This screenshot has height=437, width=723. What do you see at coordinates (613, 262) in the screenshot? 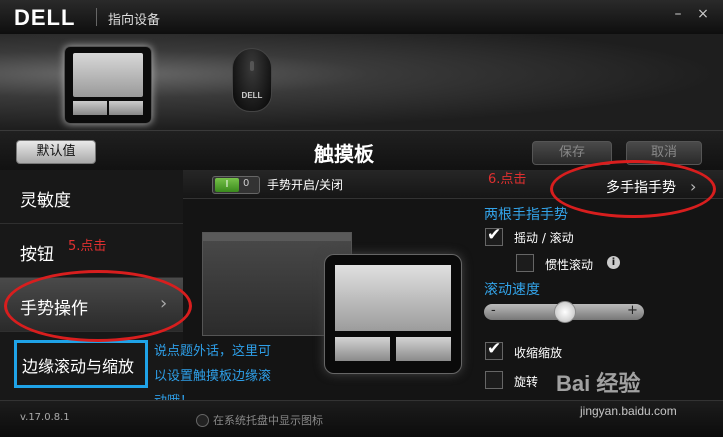
I see `info-icon: i` at bounding box center [613, 262].